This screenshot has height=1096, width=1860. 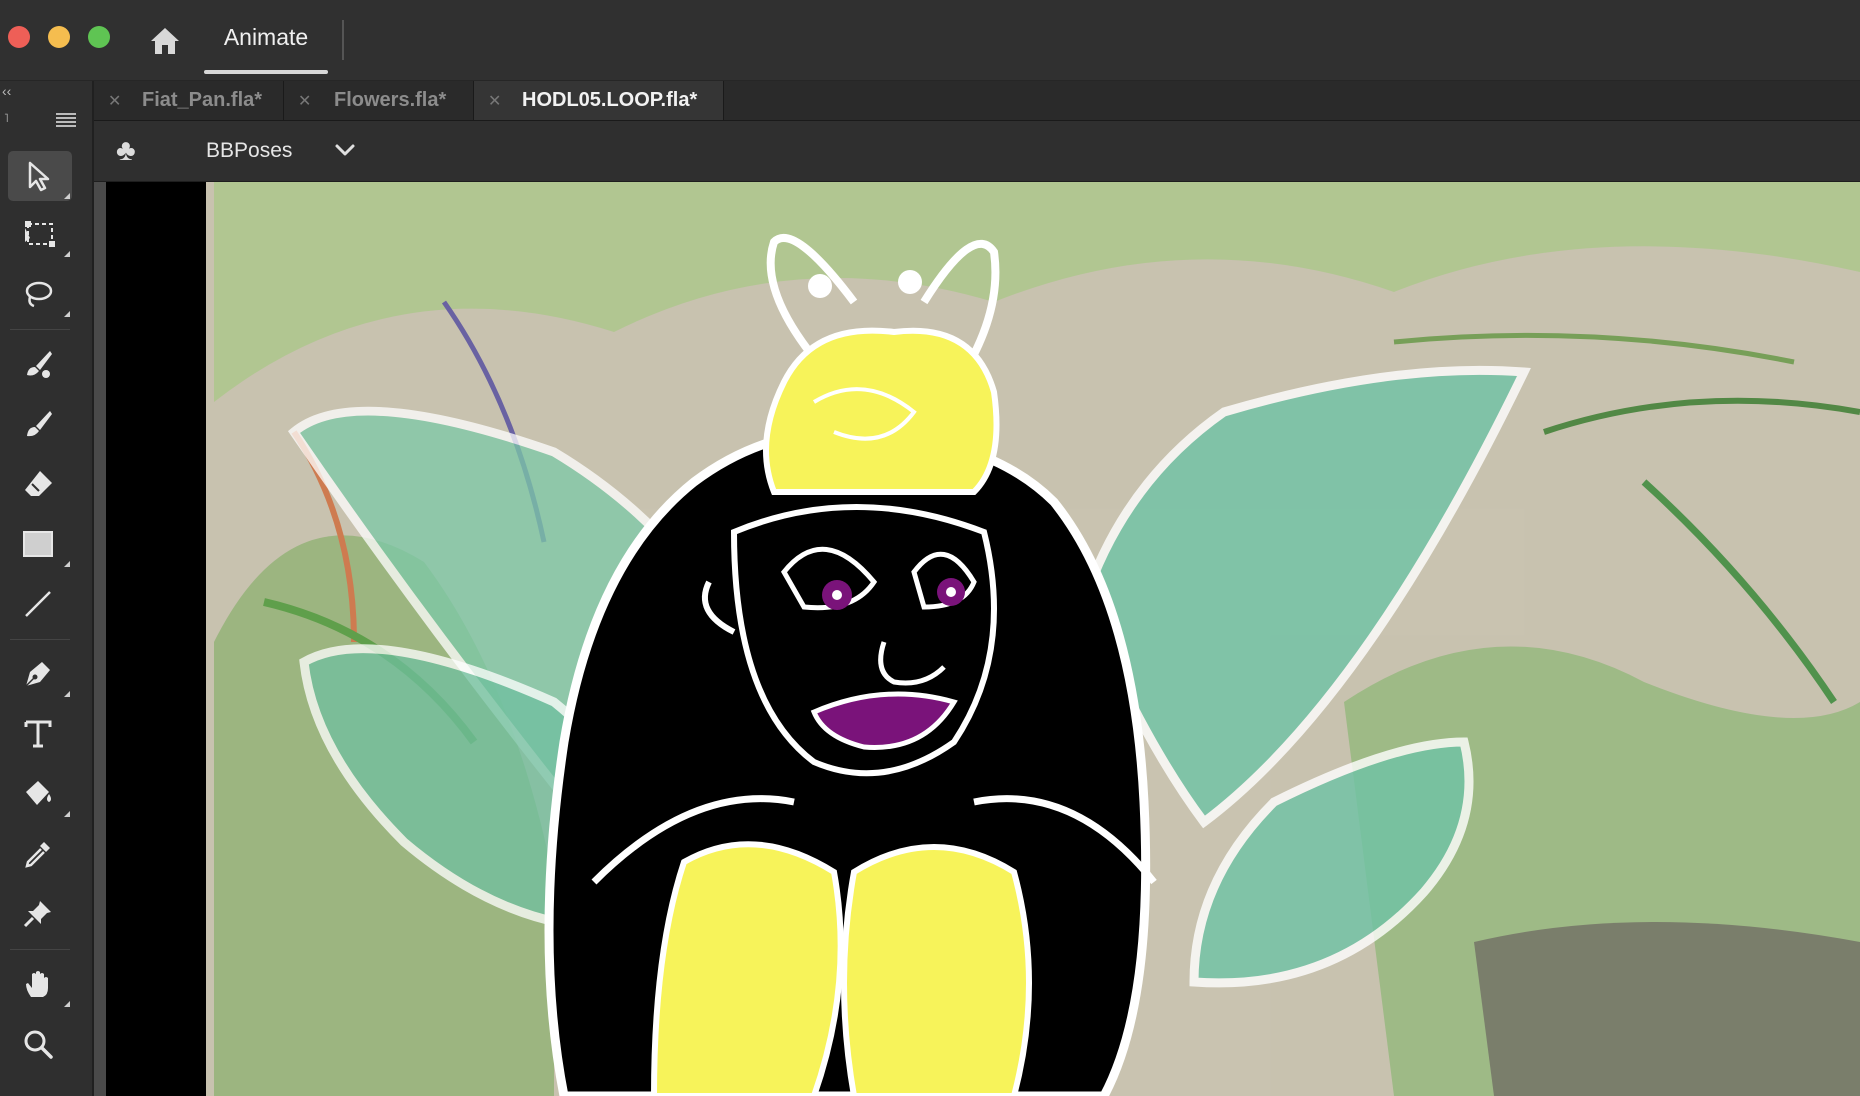 I want to click on line-tool, so click(x=40, y=604).